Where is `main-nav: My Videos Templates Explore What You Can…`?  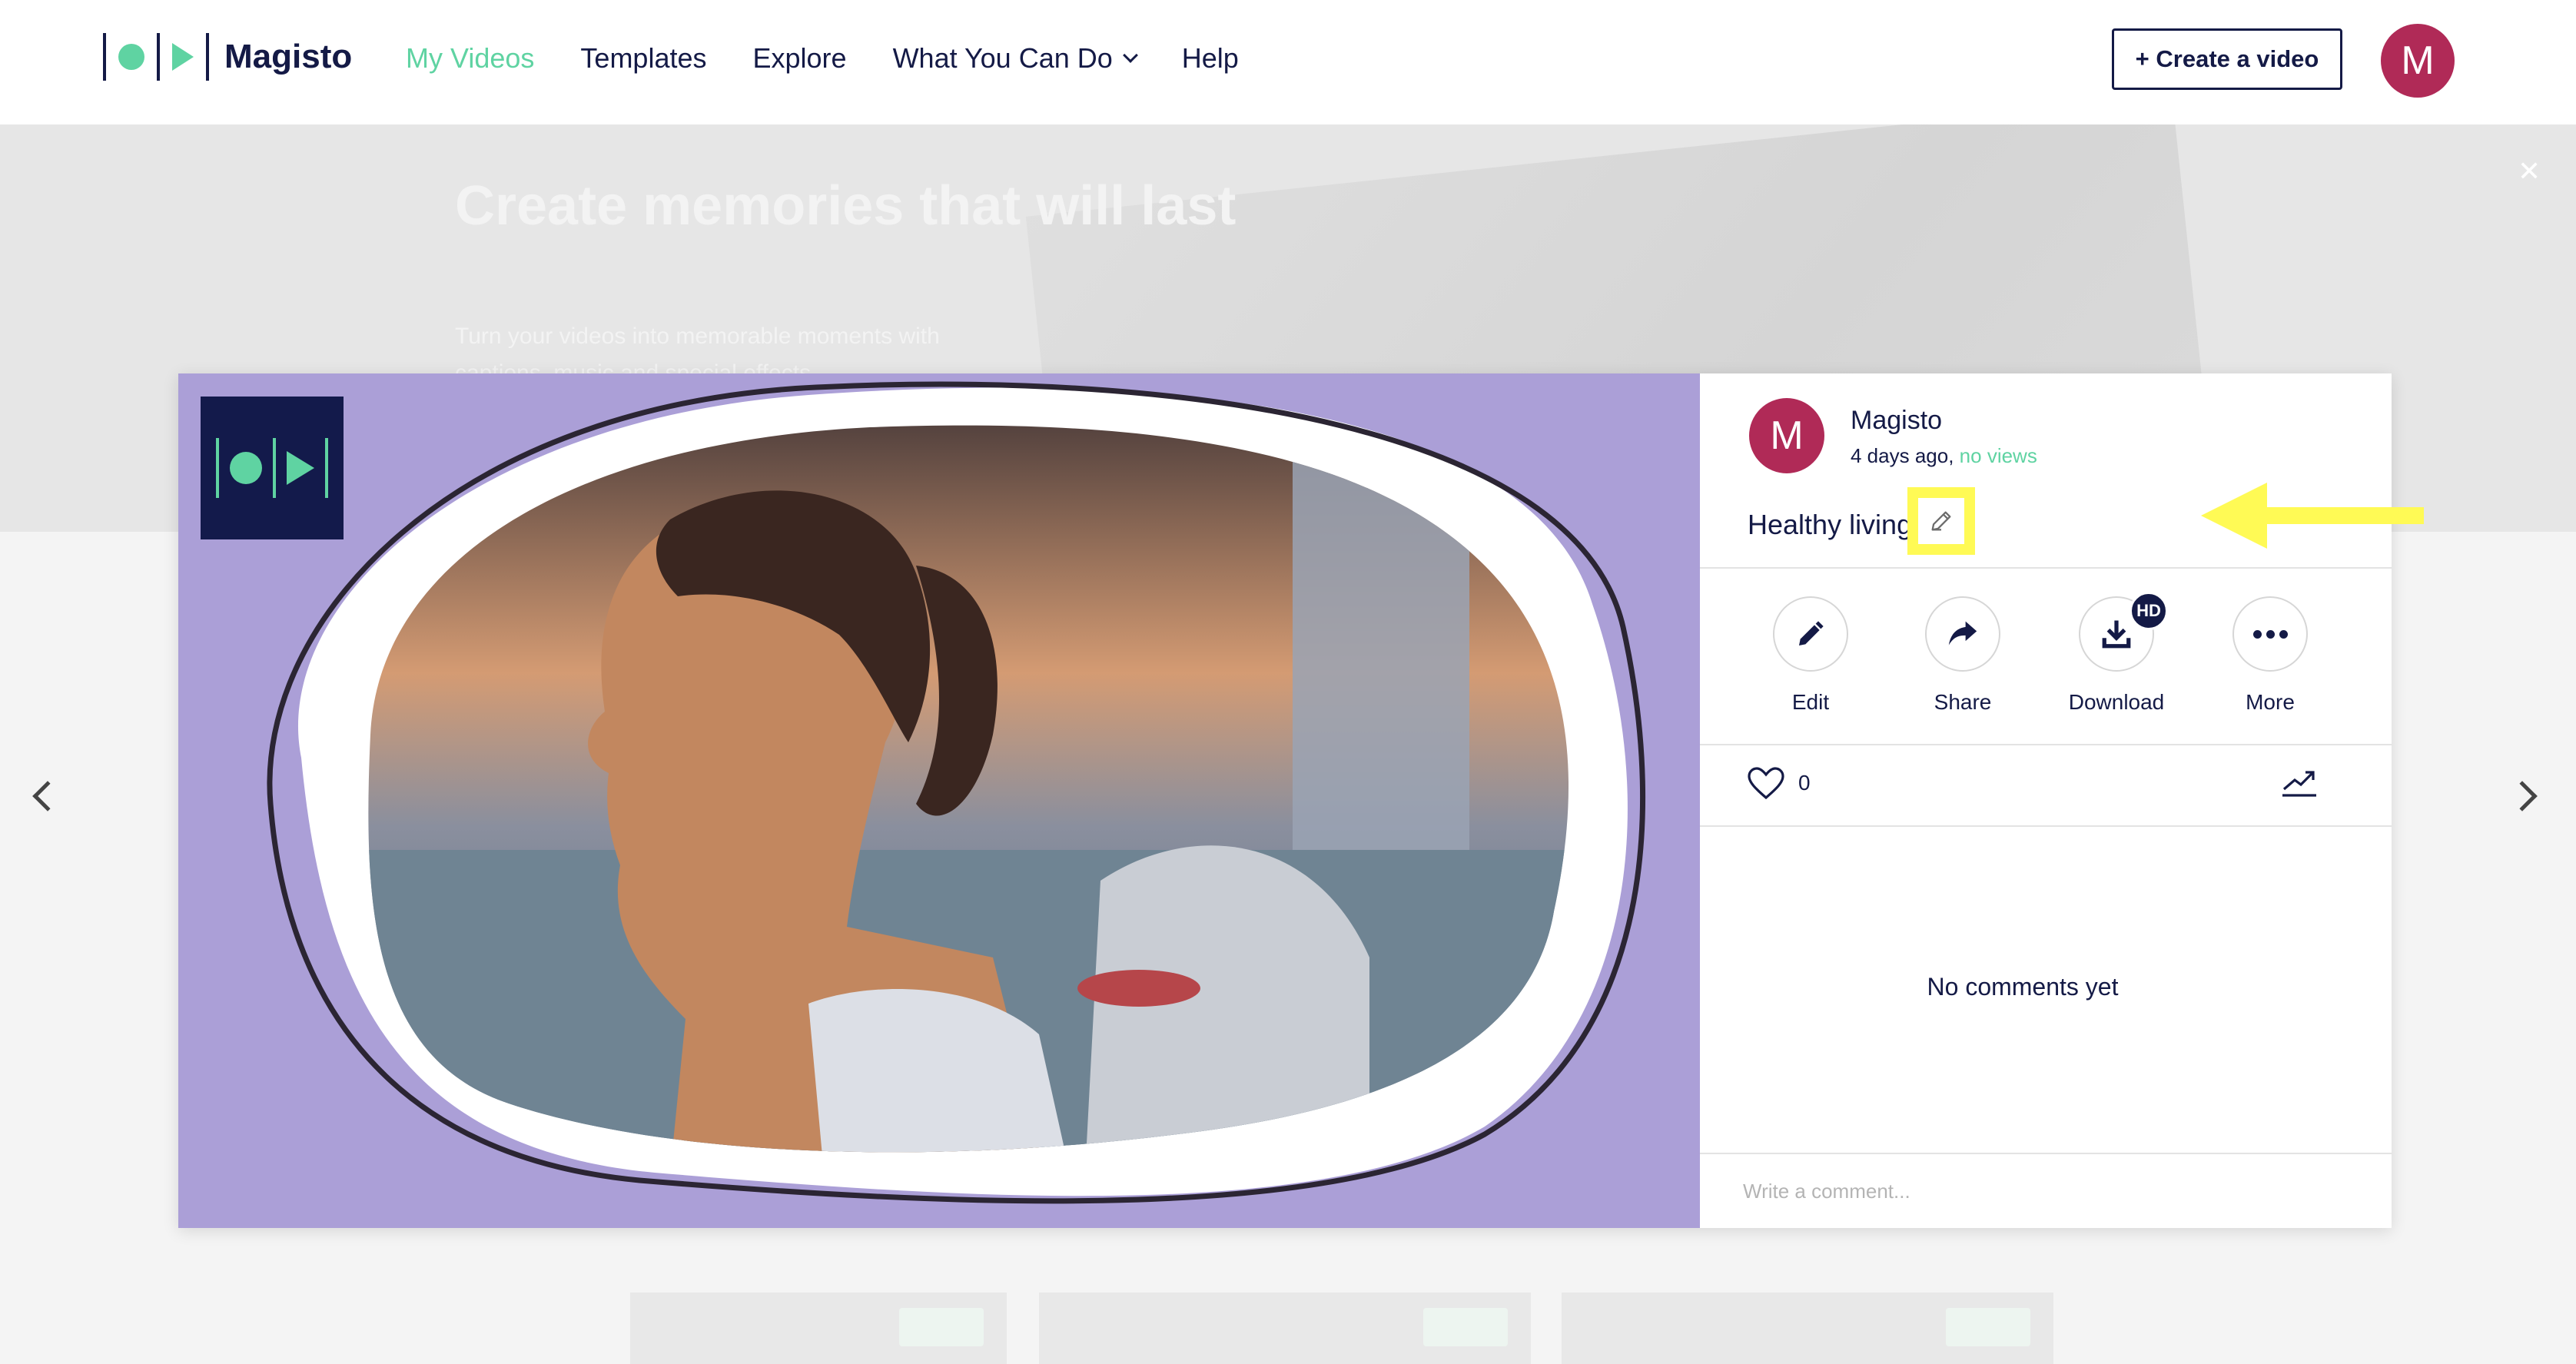
main-nav: My Videos Templates Explore What You Can… is located at coordinates (845, 58).